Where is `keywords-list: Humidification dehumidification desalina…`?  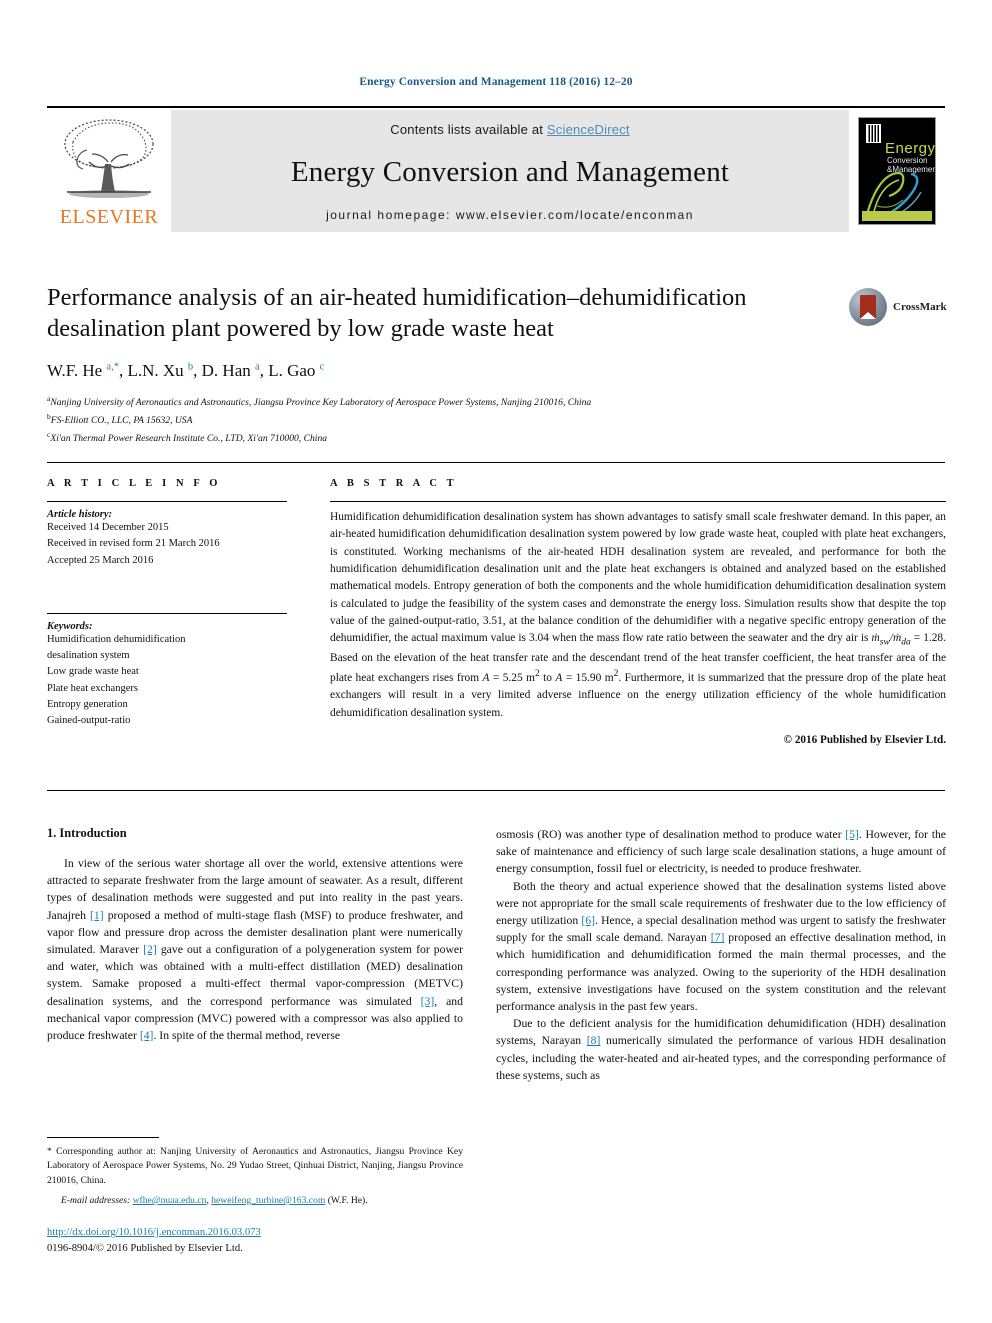
keywords-list: Humidification dehumidification desalina… is located at coordinates (167, 681).